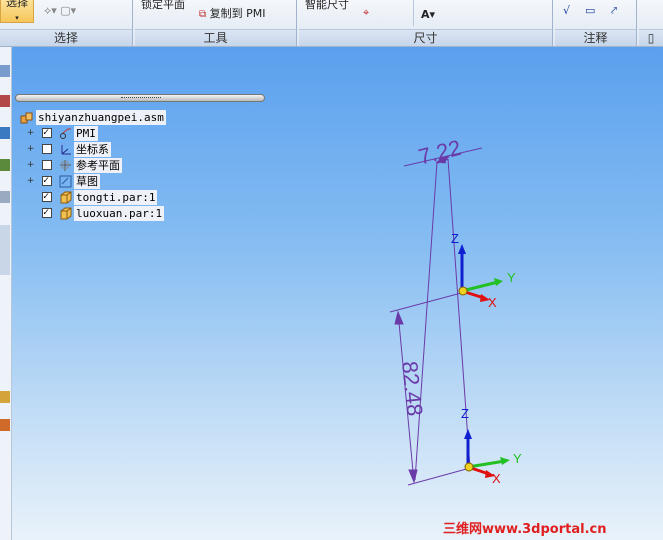 The image size is (663, 540). I want to click on model-graphics: 7.22 82.48 Z Y X Z Y X, so click(455, 310).